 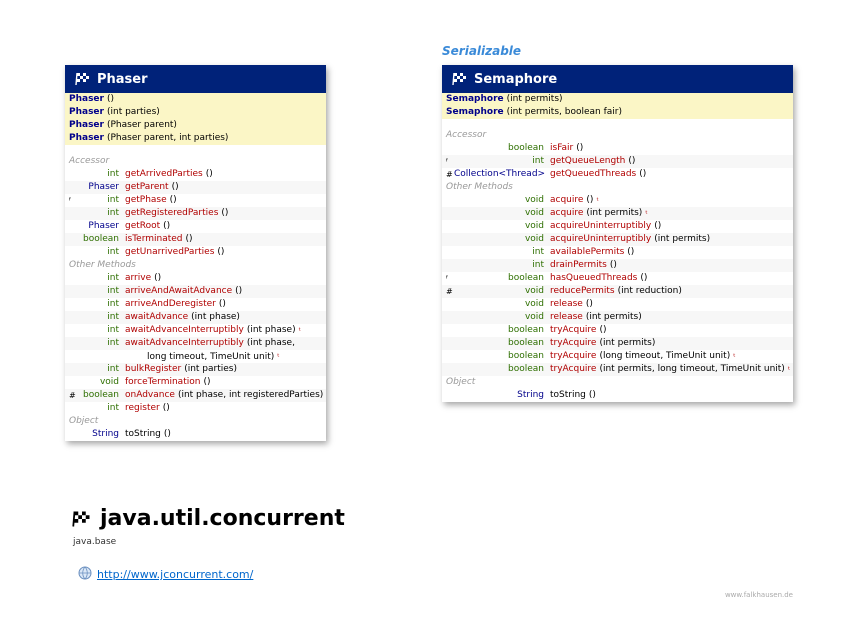 I want to click on method-name: arrive, so click(x=138, y=278).